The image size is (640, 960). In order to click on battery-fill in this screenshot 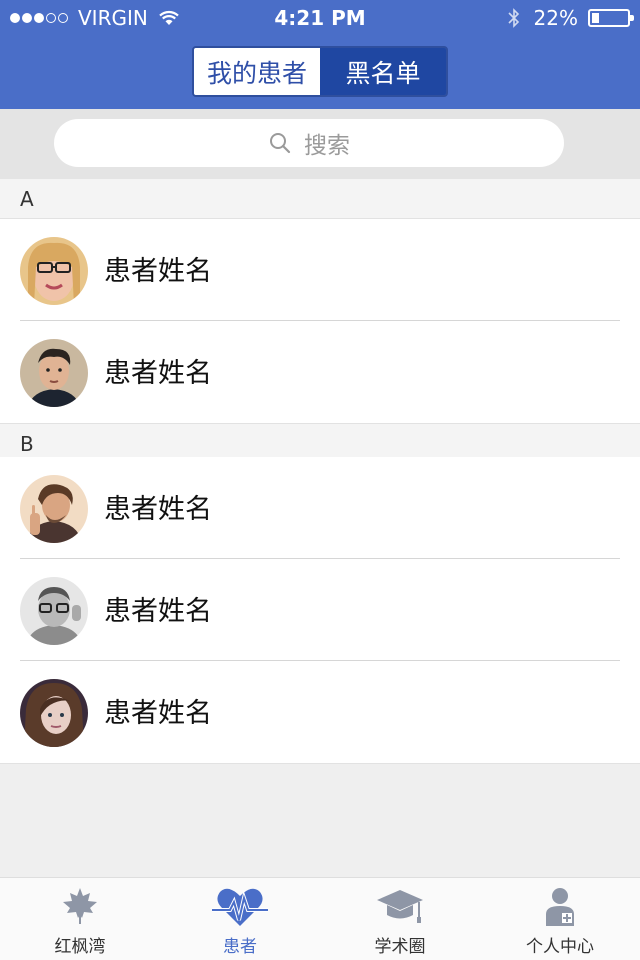, I will do `click(595, 18)`.